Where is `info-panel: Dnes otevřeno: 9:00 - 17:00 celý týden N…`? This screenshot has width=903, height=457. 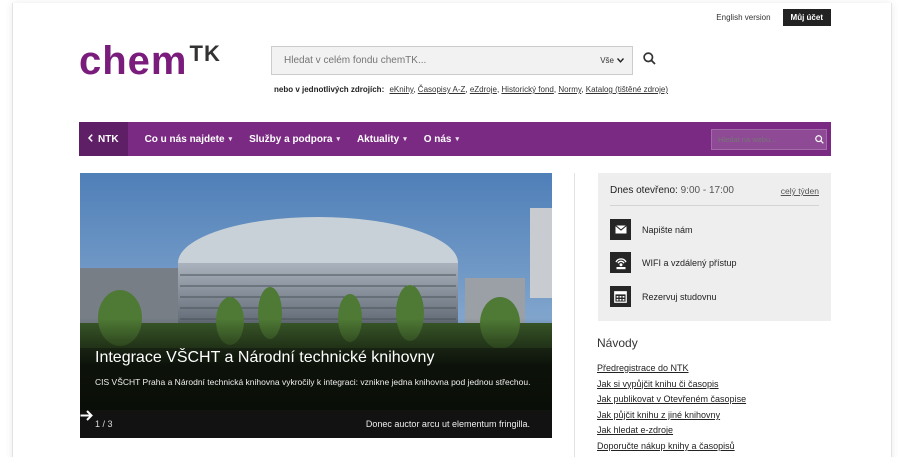
info-panel: Dnes otevřeno: 9:00 - 17:00 celý týden N… is located at coordinates (714, 247).